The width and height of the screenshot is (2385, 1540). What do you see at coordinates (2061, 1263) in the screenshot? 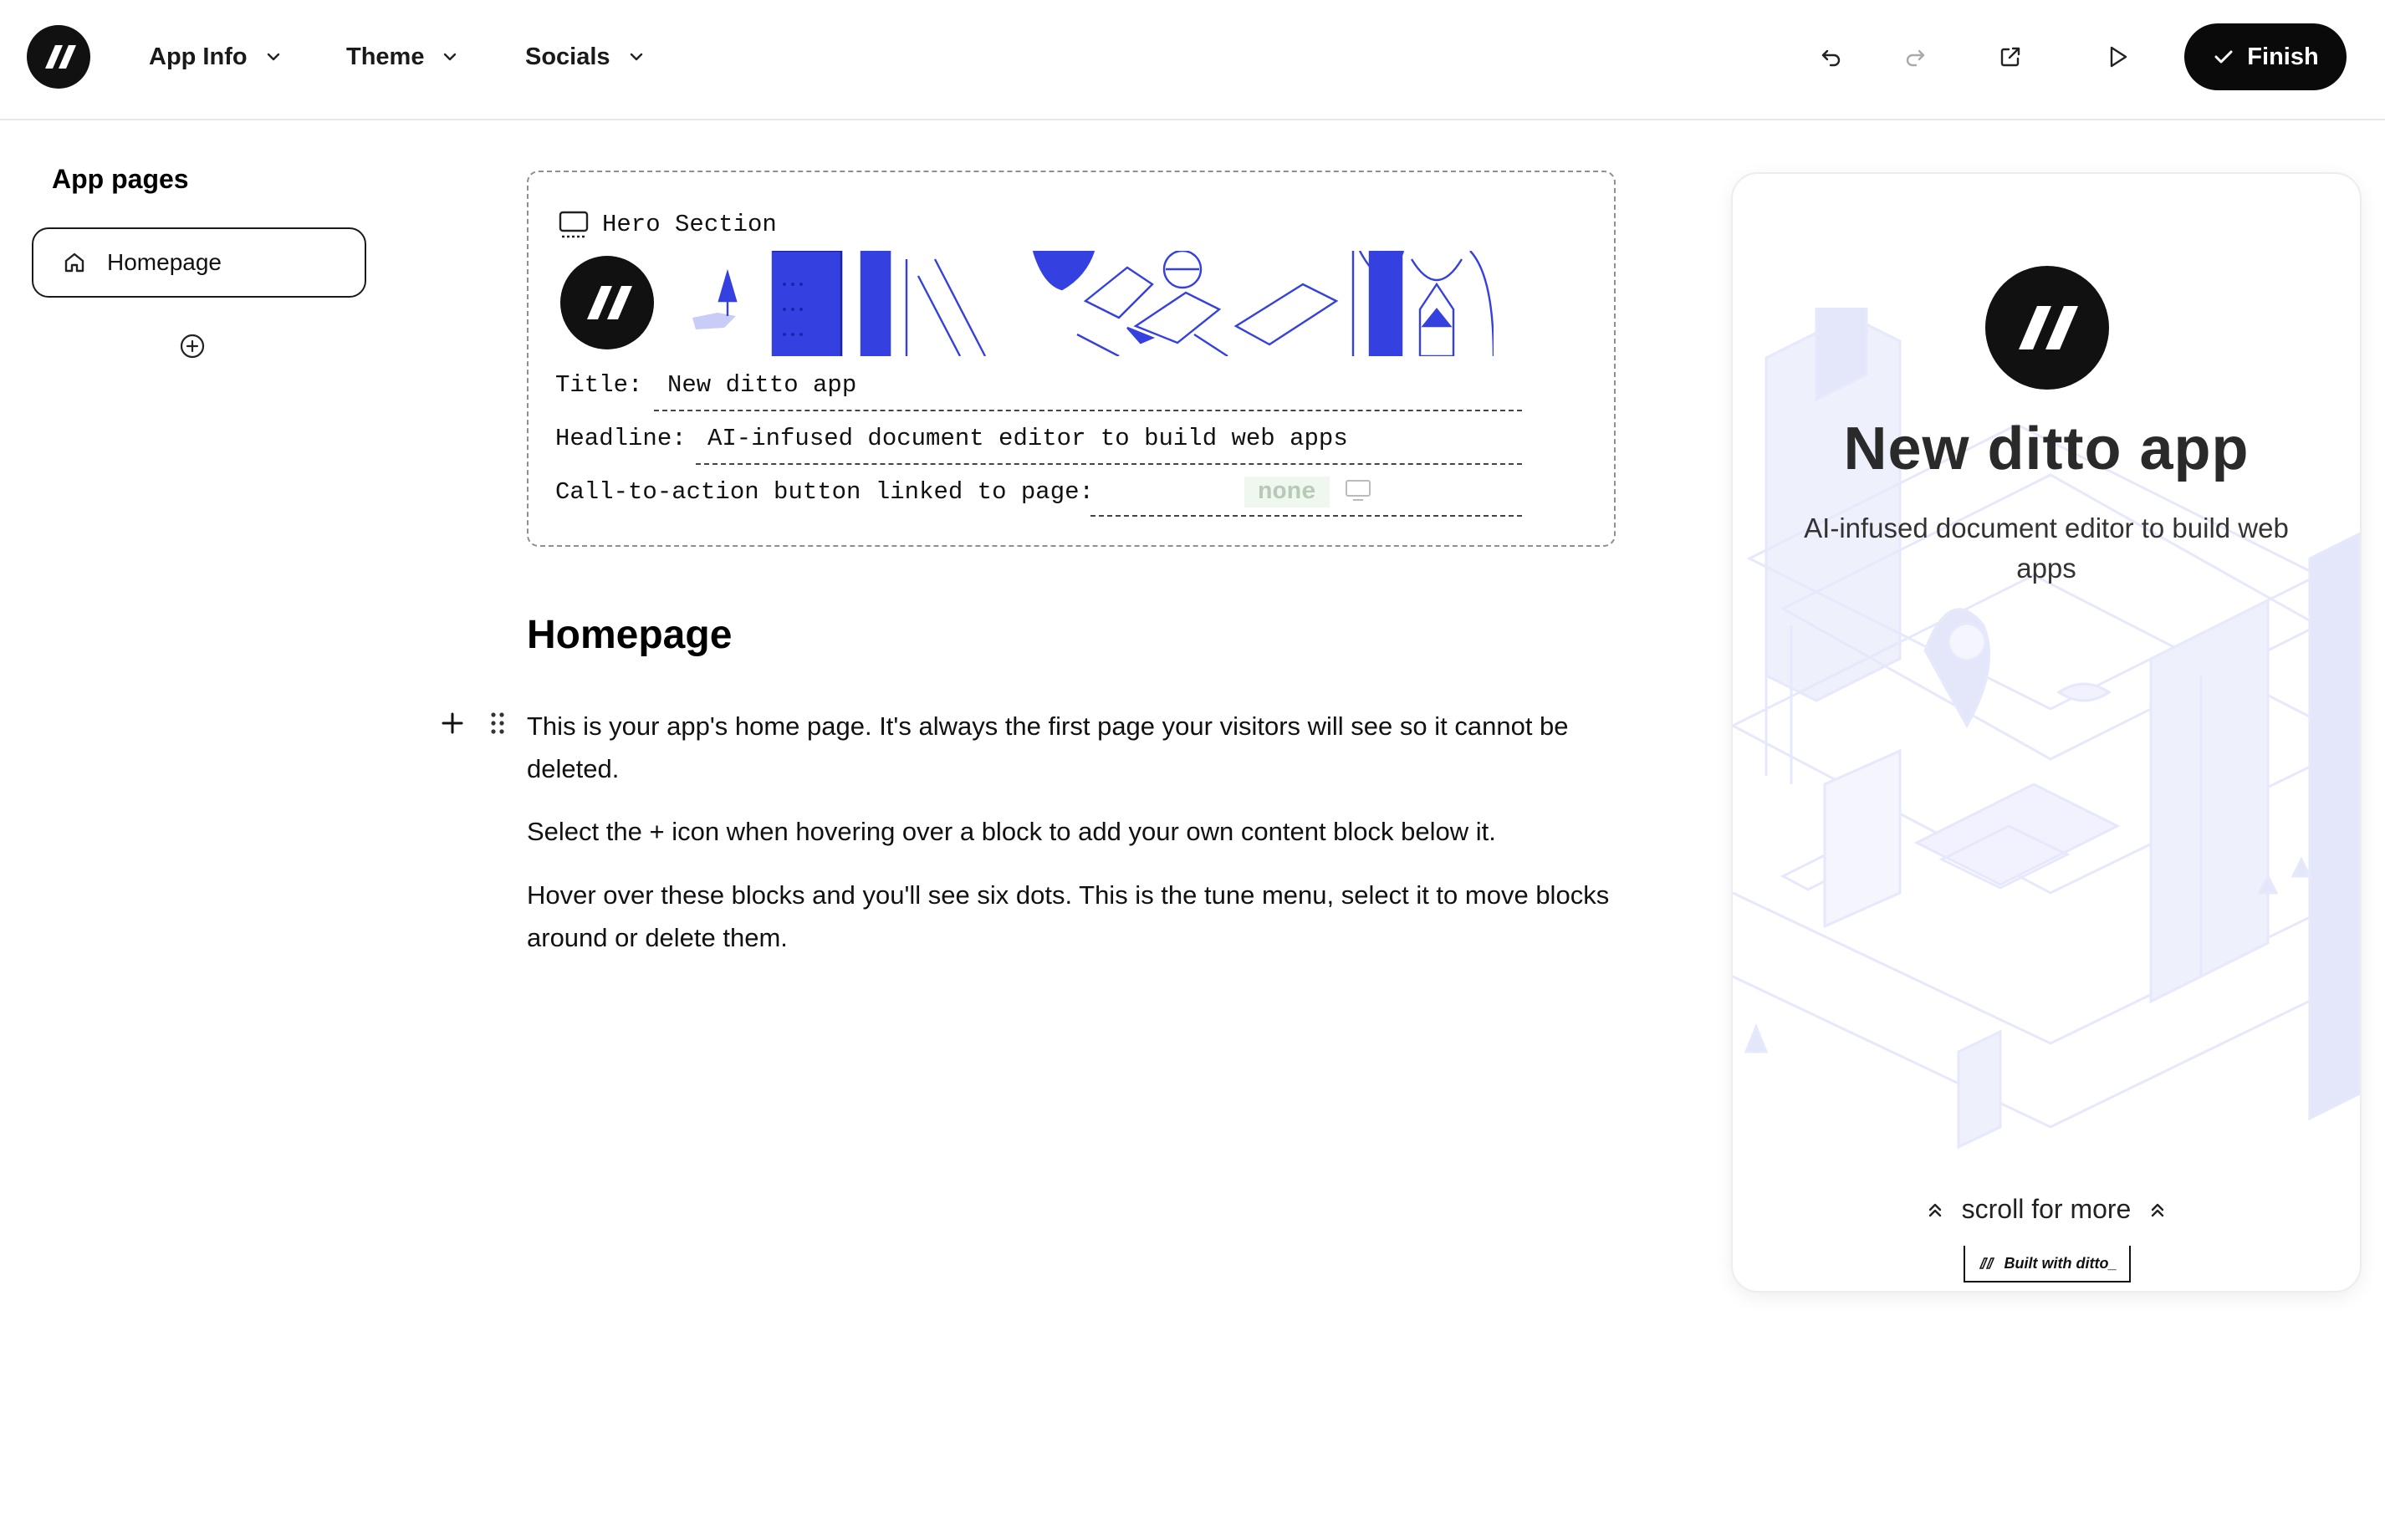
I see `built-with-ditto-label: Built with ditto_` at bounding box center [2061, 1263].